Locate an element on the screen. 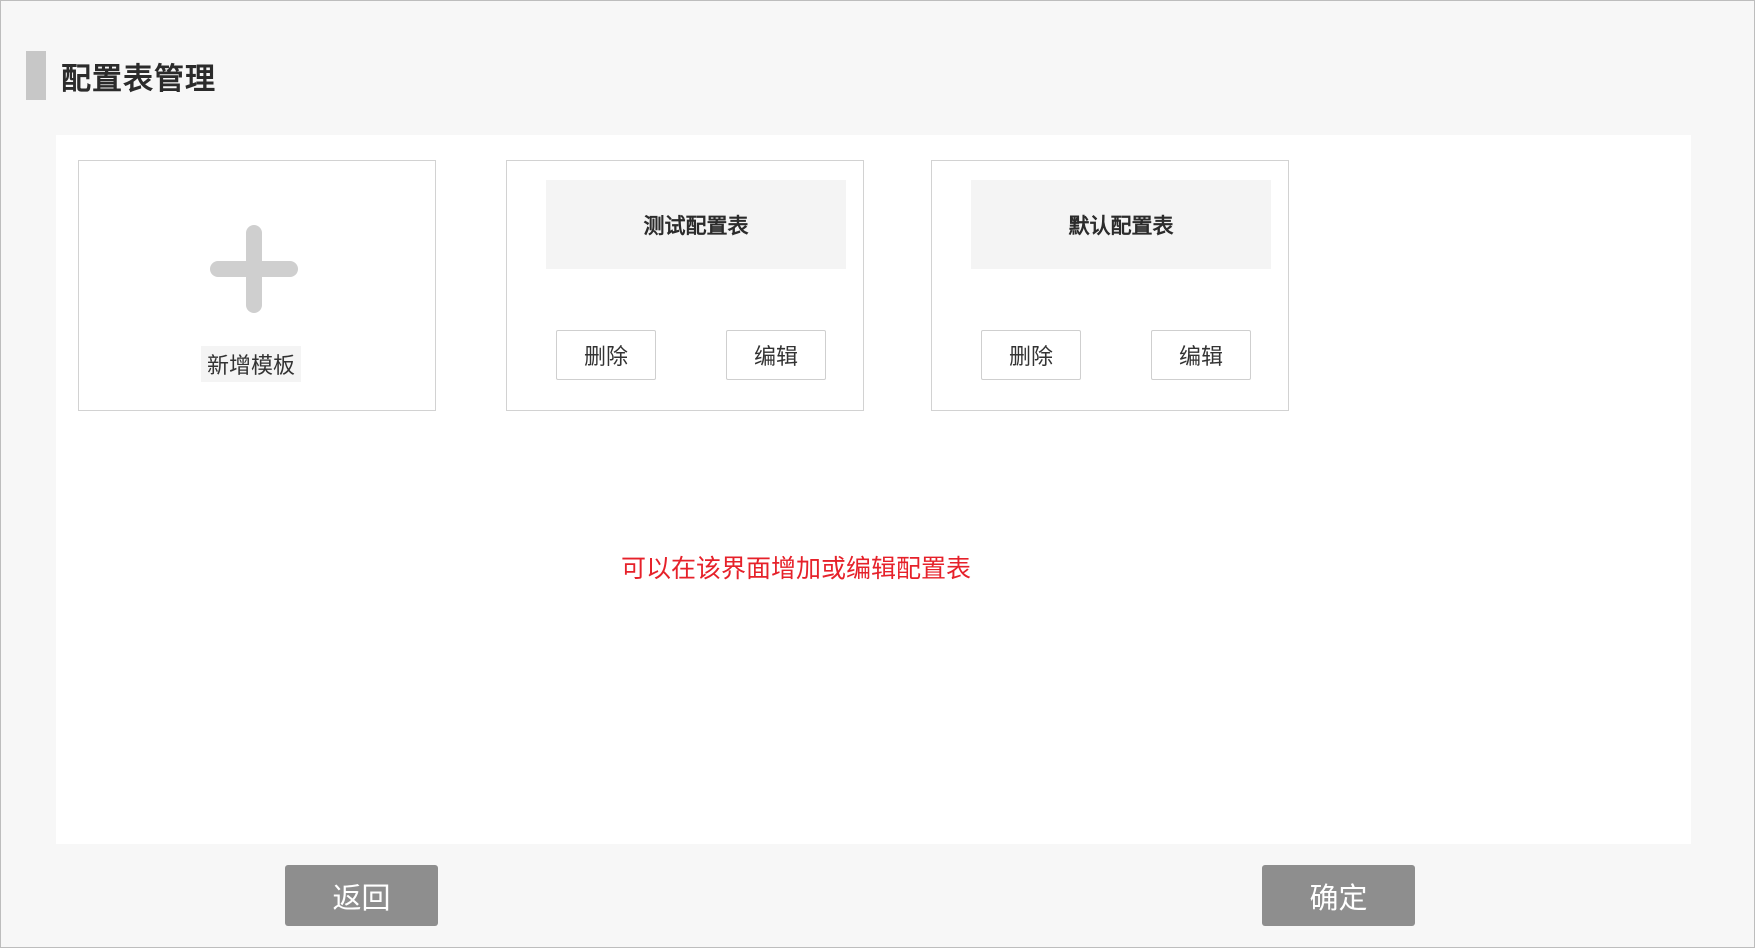  plus-icon is located at coordinates (254, 269).